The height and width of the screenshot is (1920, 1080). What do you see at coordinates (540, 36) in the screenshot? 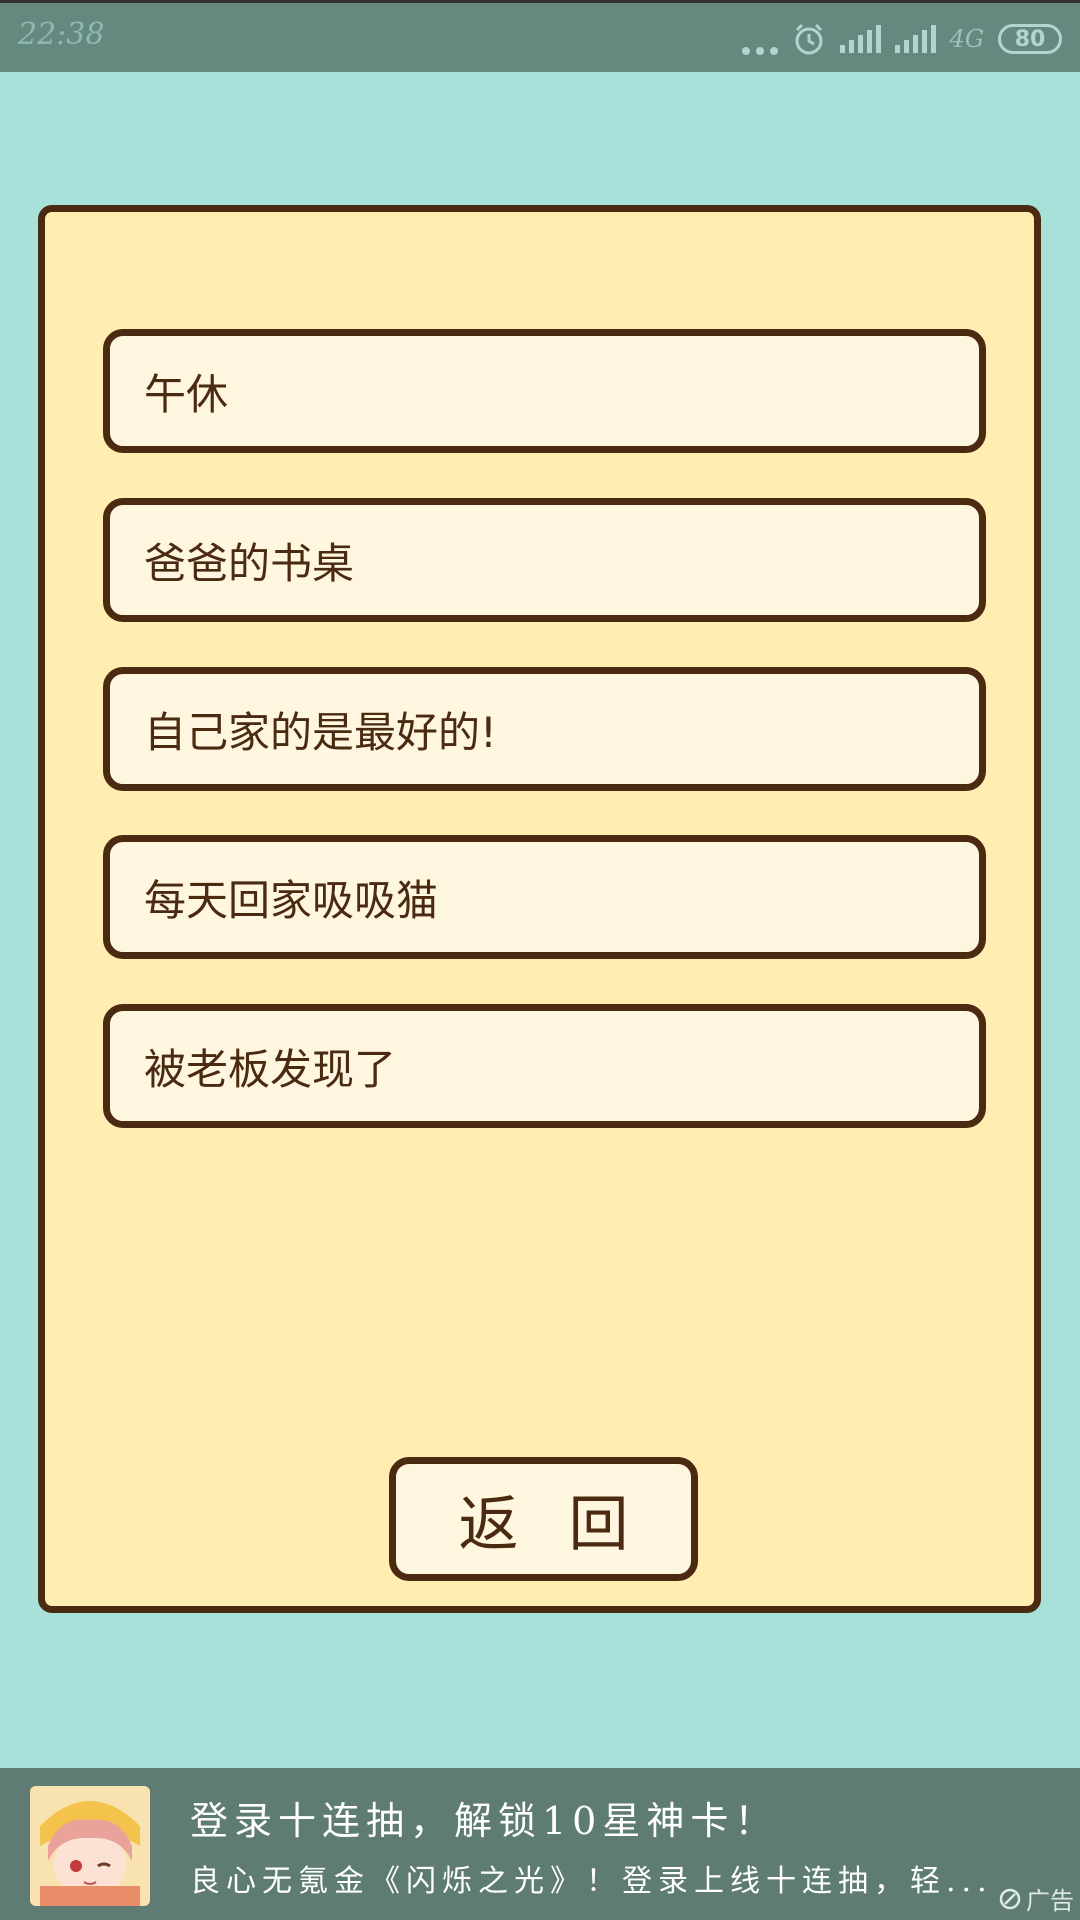
I see `status-bar: 22:38 4G 80` at bounding box center [540, 36].